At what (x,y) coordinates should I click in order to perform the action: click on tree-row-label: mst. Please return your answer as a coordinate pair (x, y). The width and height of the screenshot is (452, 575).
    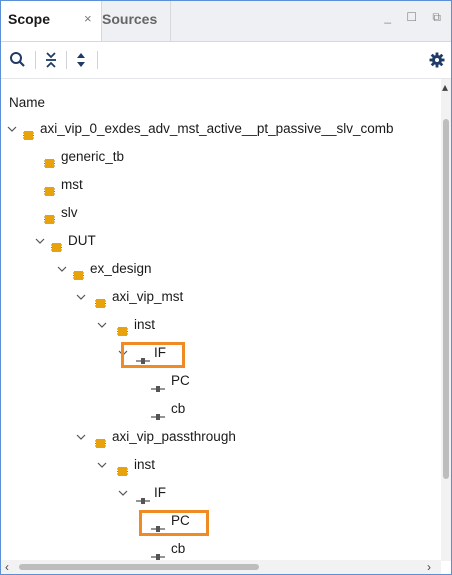
    Looking at the image, I should click on (72, 184).